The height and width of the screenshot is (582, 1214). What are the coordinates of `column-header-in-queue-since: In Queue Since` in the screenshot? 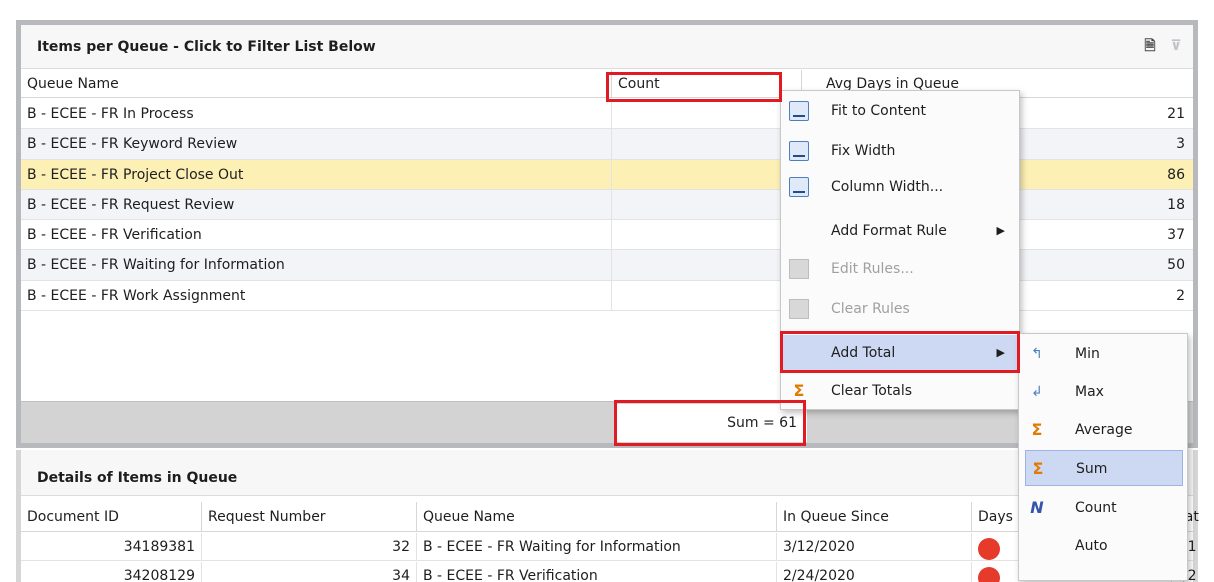 It's located at (873, 517).